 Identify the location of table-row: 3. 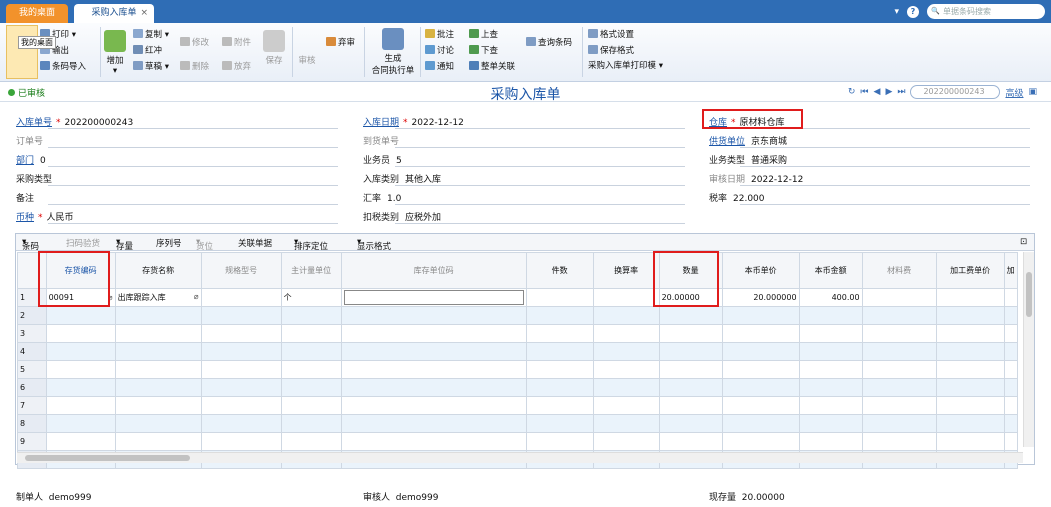
(517, 333).